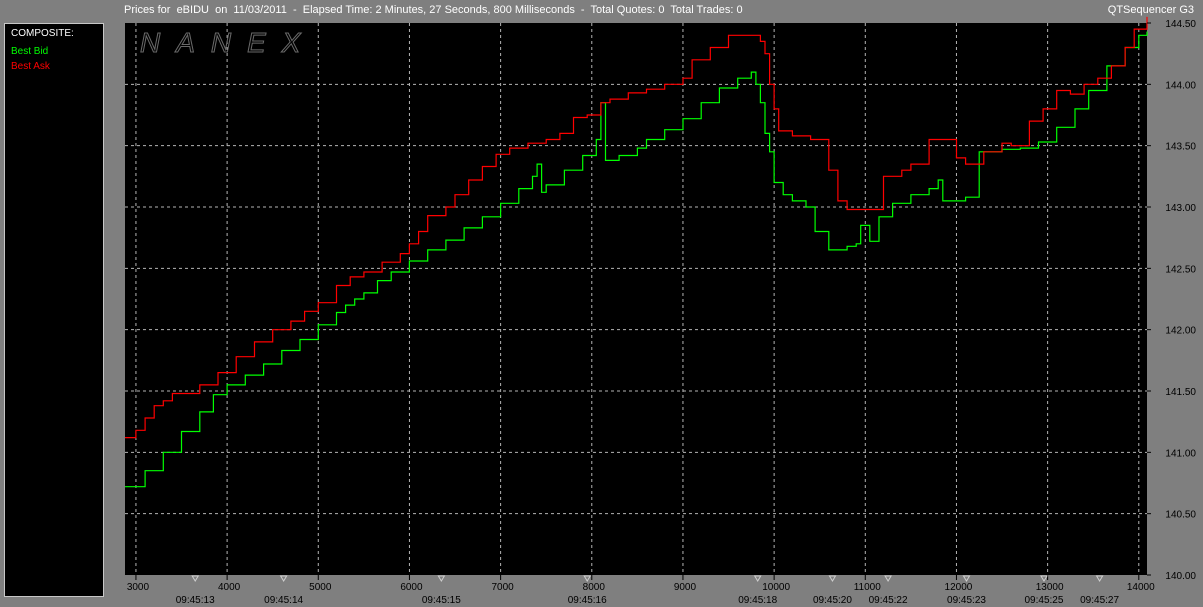  I want to click on y-tick-label: 142.50, so click(1180, 269).